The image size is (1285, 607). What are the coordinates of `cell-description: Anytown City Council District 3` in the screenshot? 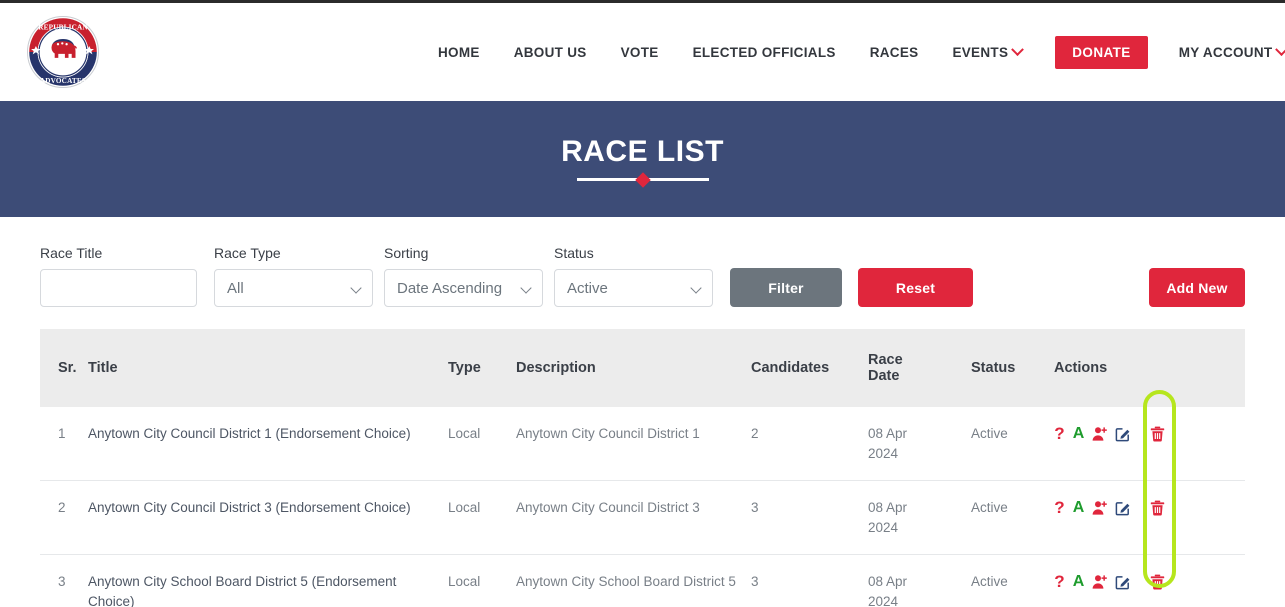 It's located at (633, 518).